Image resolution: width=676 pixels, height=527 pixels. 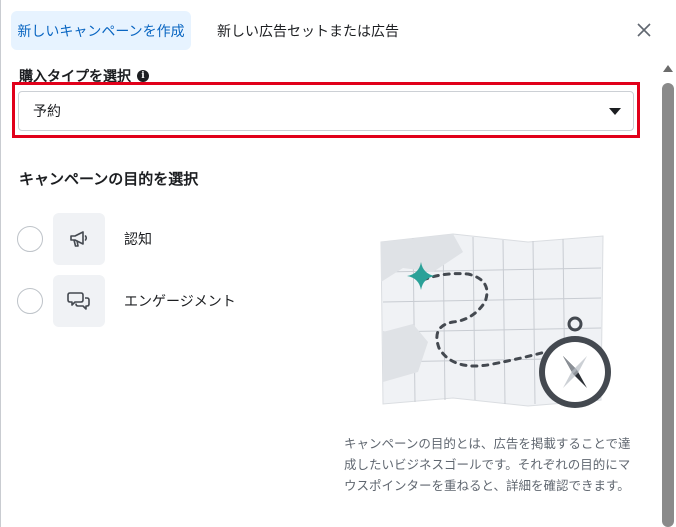 I want to click on megaphone-icon, so click(x=79, y=239).